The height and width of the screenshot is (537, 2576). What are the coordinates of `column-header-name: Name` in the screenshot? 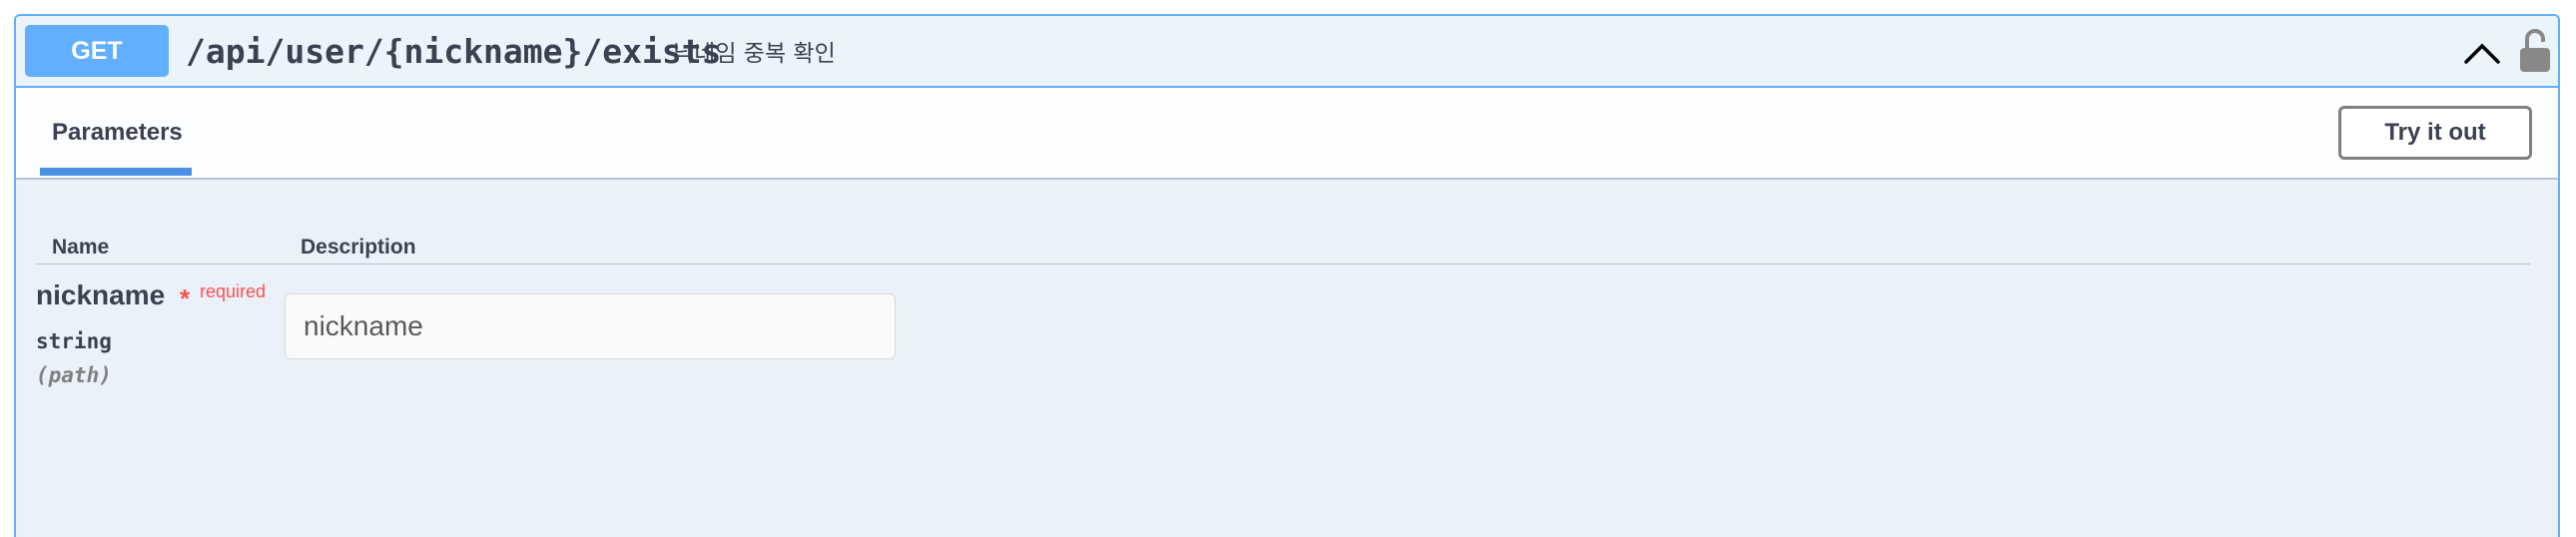 It's located at (81, 247).